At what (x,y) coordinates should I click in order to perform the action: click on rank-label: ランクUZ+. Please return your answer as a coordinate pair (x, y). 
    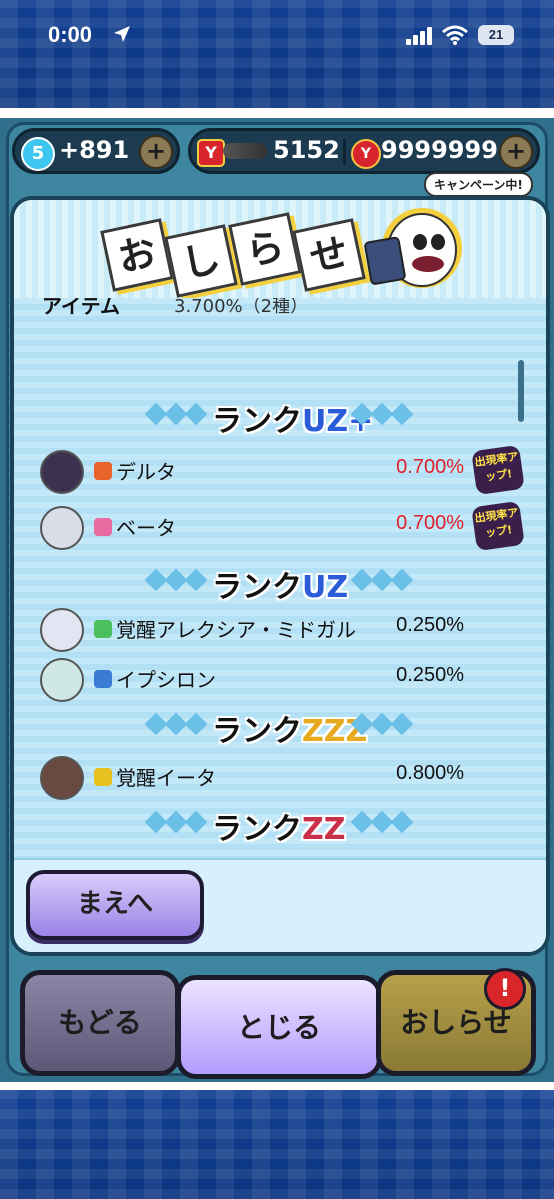
    Looking at the image, I should click on (293, 421).